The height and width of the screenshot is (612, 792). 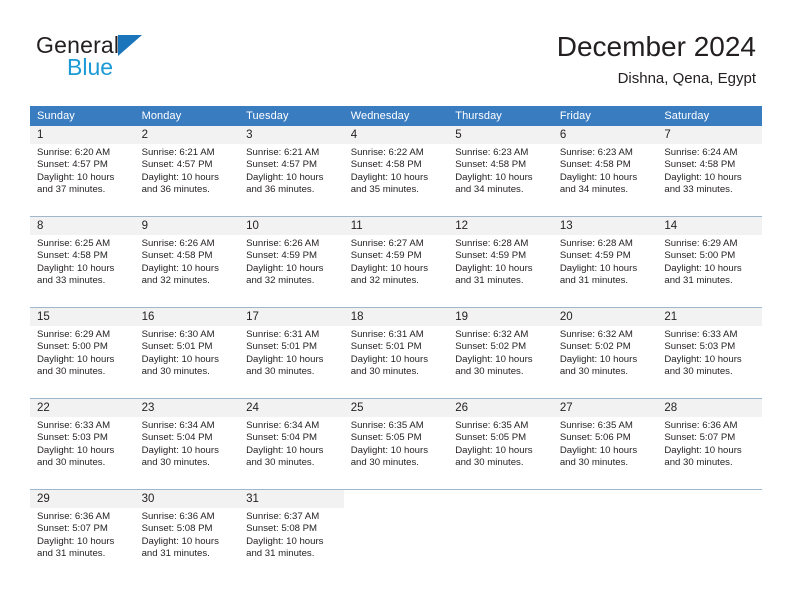 What do you see at coordinates (500, 317) in the screenshot?
I see `day-number: 19` at bounding box center [500, 317].